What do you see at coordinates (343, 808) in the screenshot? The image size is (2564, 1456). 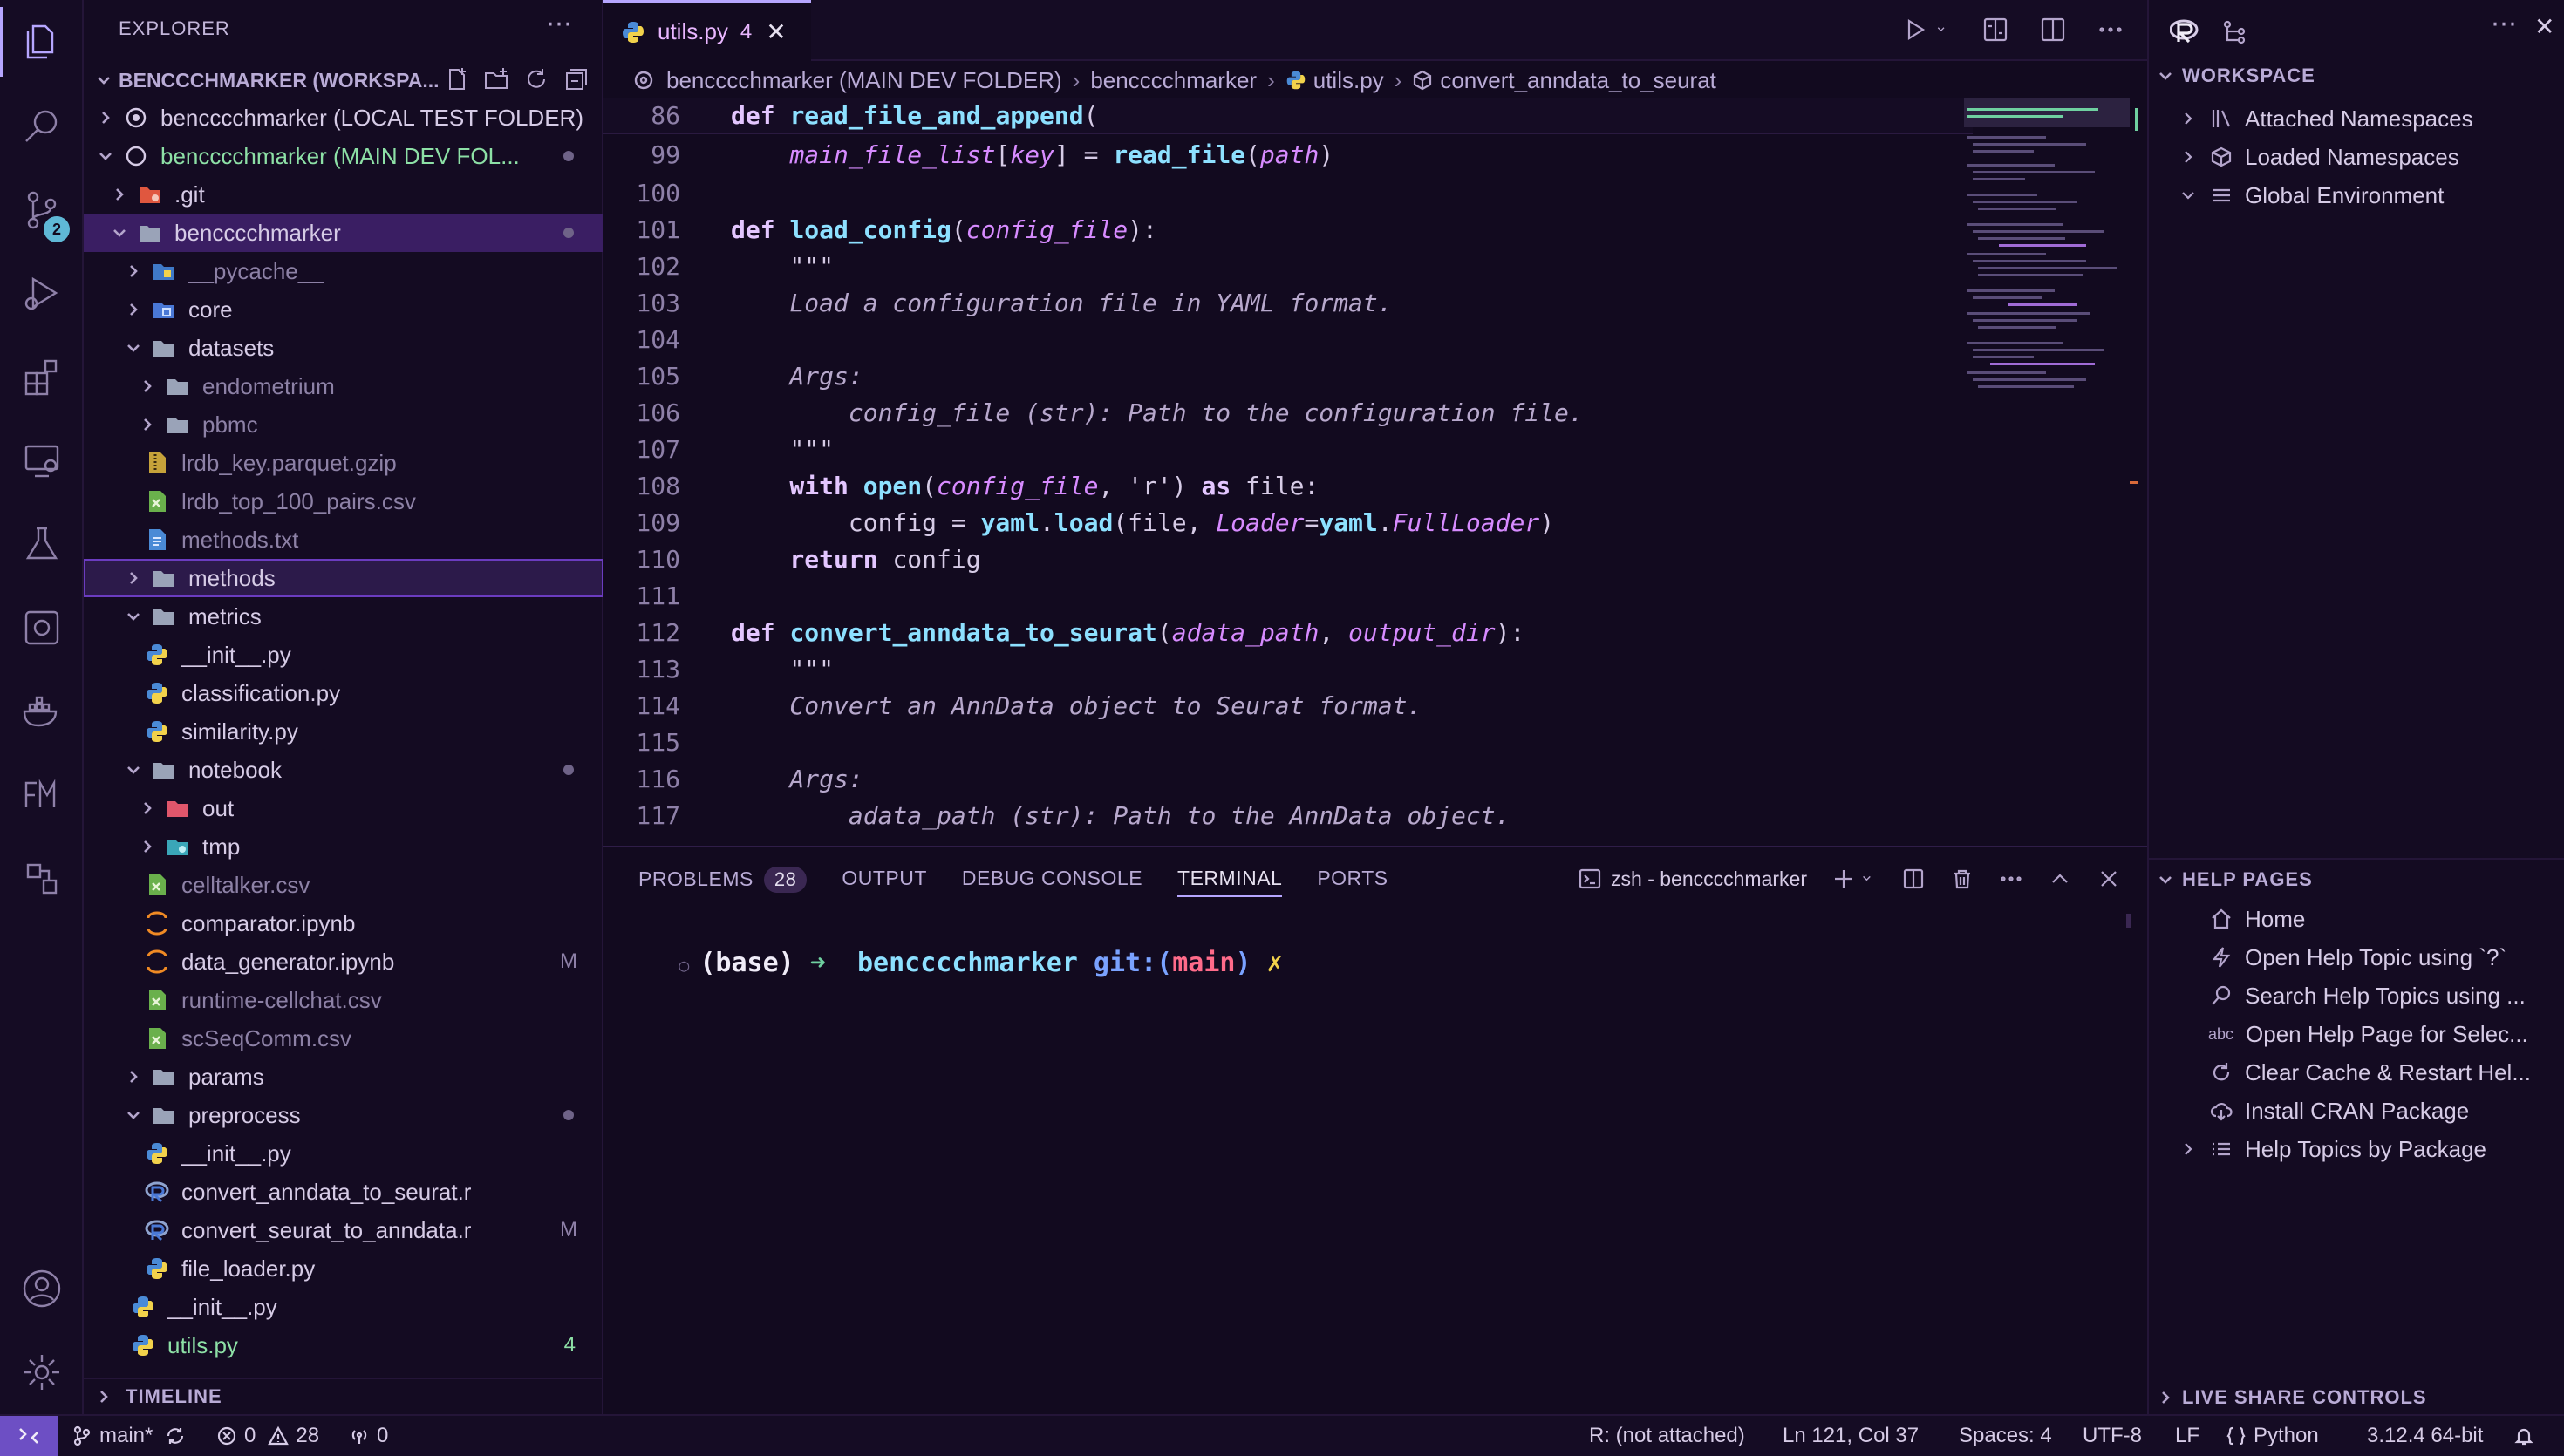 I see `tree-folder: out` at bounding box center [343, 808].